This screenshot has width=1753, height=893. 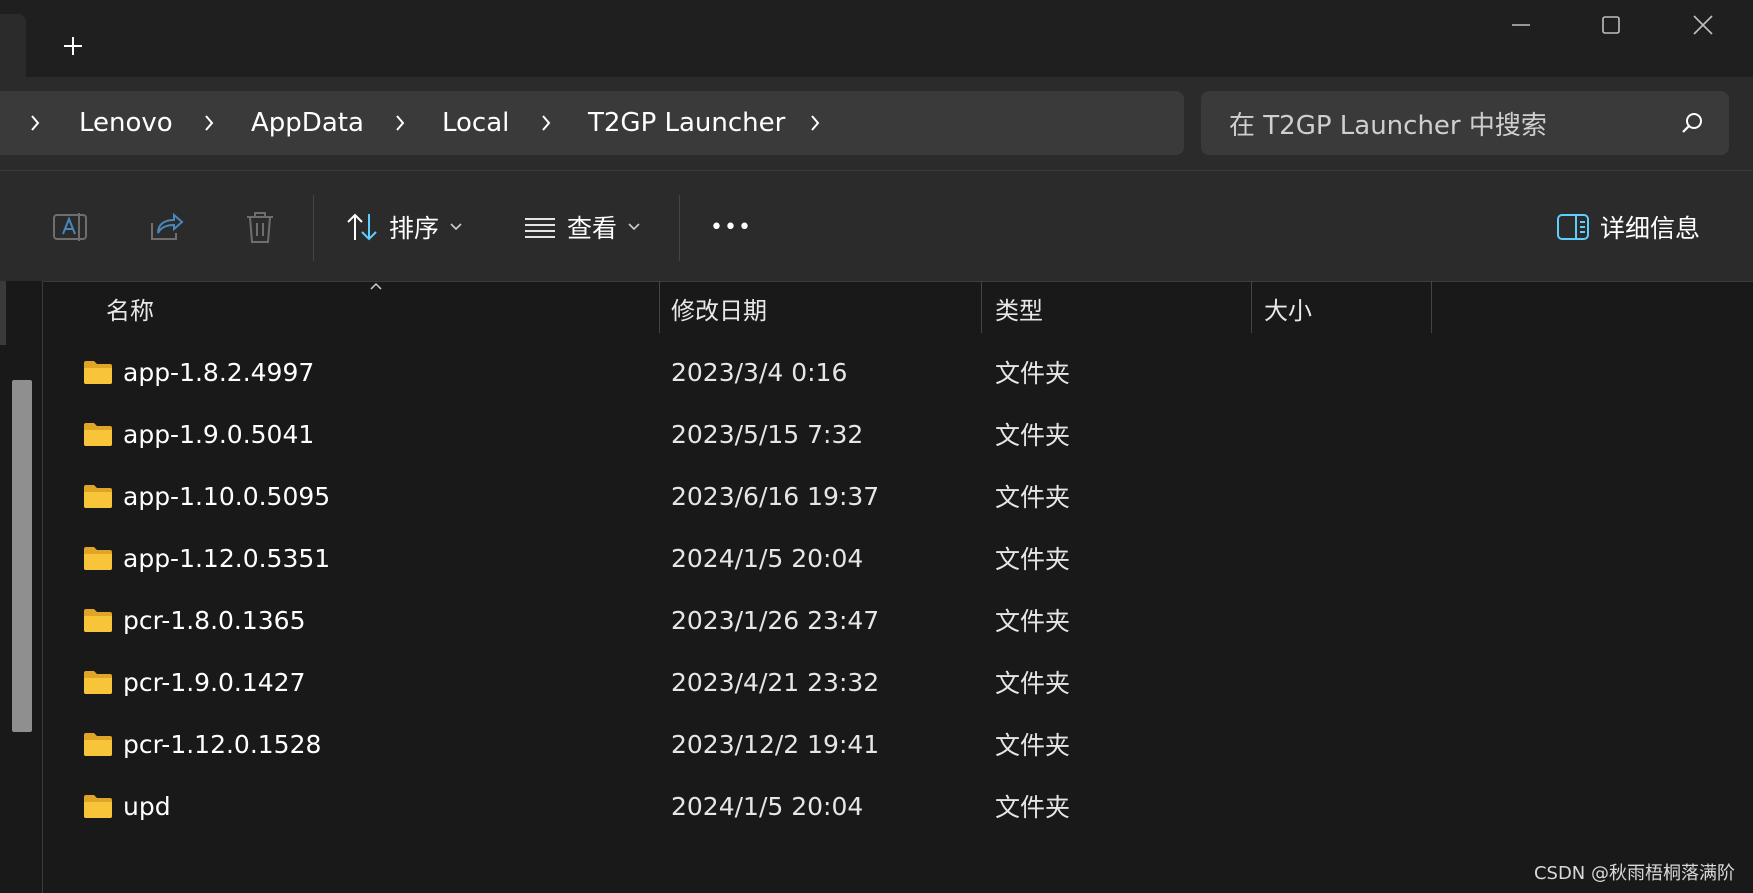 I want to click on view-button: 查看, so click(x=582, y=227).